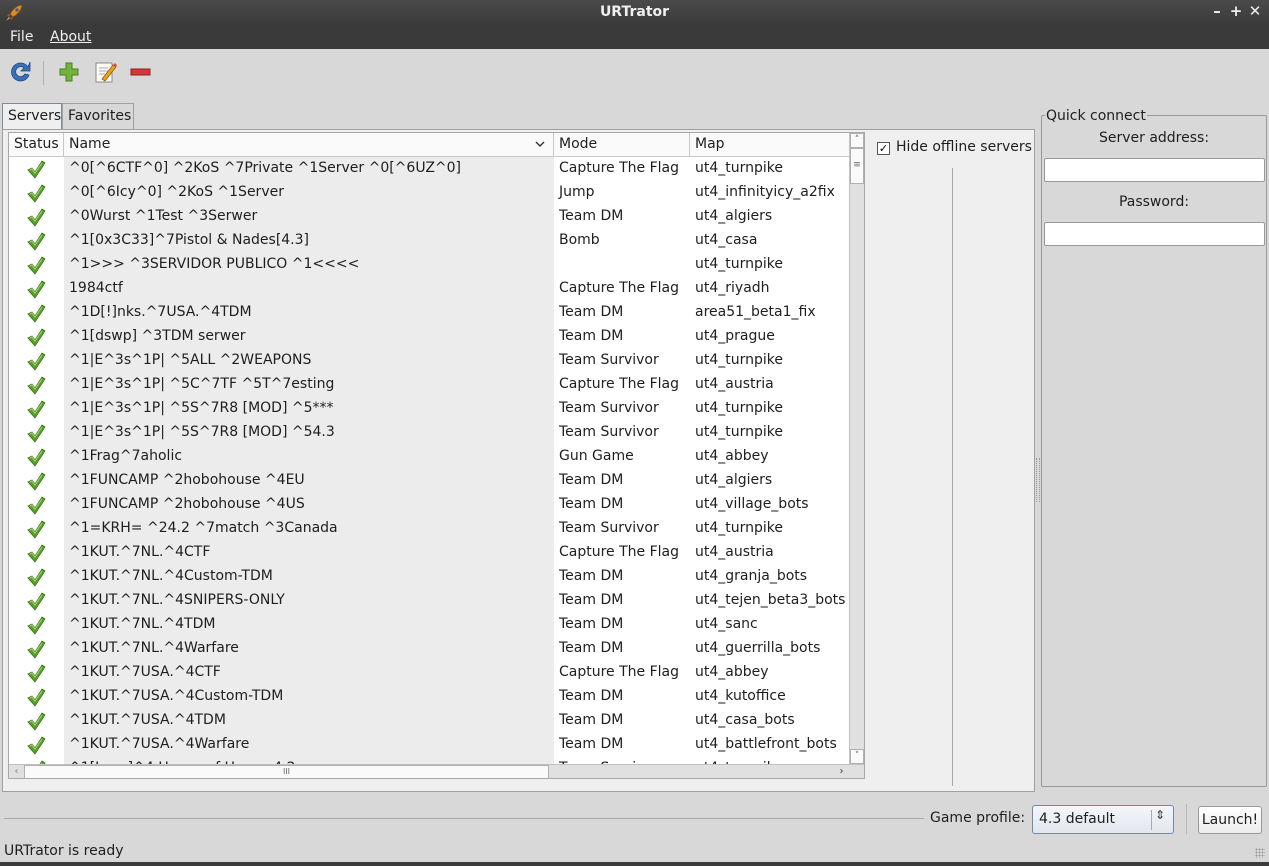 Image resolution: width=1269 pixels, height=866 pixels. I want to click on add-server-button, so click(69, 72).